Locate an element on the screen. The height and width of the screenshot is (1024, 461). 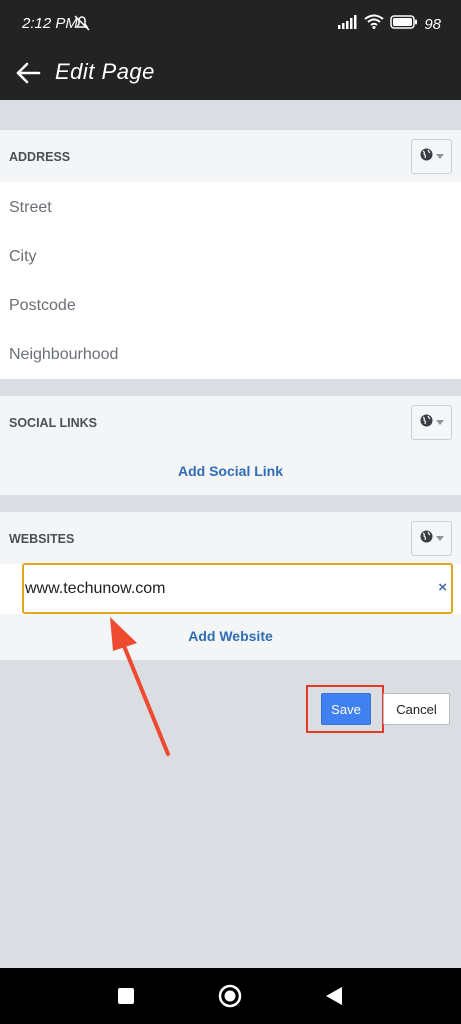
page-title: Edit Page is located at coordinates (105, 71).